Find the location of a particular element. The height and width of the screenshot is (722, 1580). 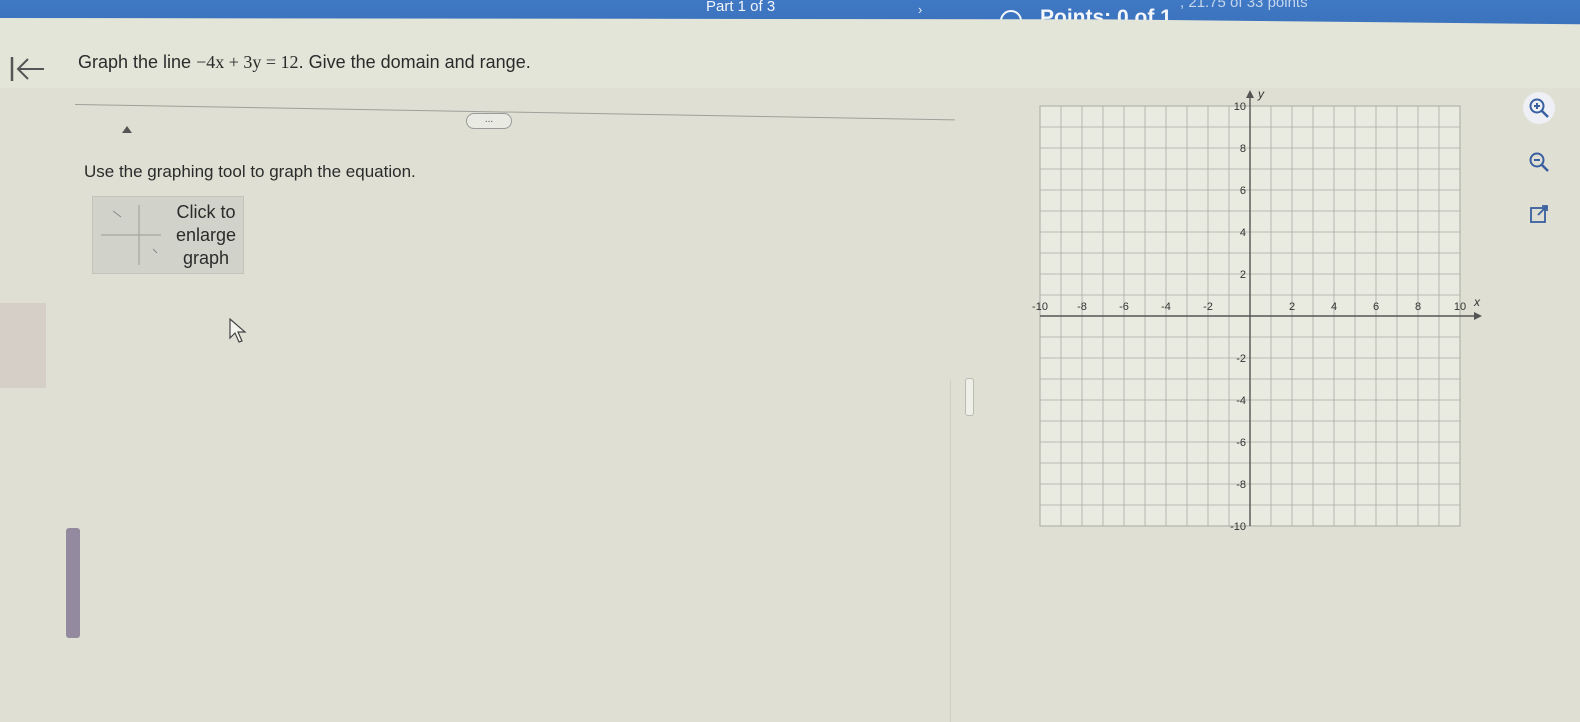

x-axis-label: x is located at coordinates (1477, 302).